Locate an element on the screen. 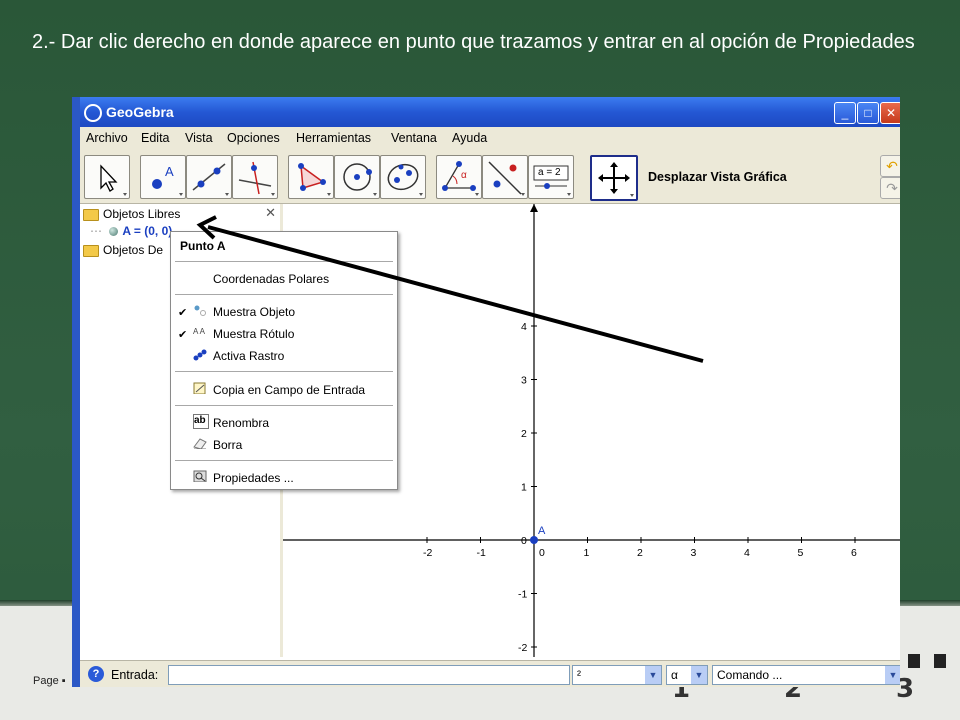 This screenshot has width=960, height=720. y-axis-arrow-icon is located at coordinates (534, 208).